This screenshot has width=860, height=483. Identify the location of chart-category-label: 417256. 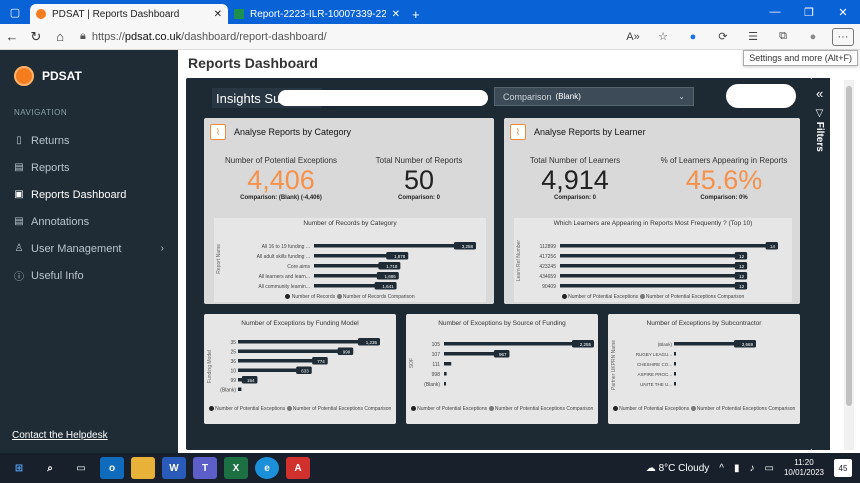
(547, 257).